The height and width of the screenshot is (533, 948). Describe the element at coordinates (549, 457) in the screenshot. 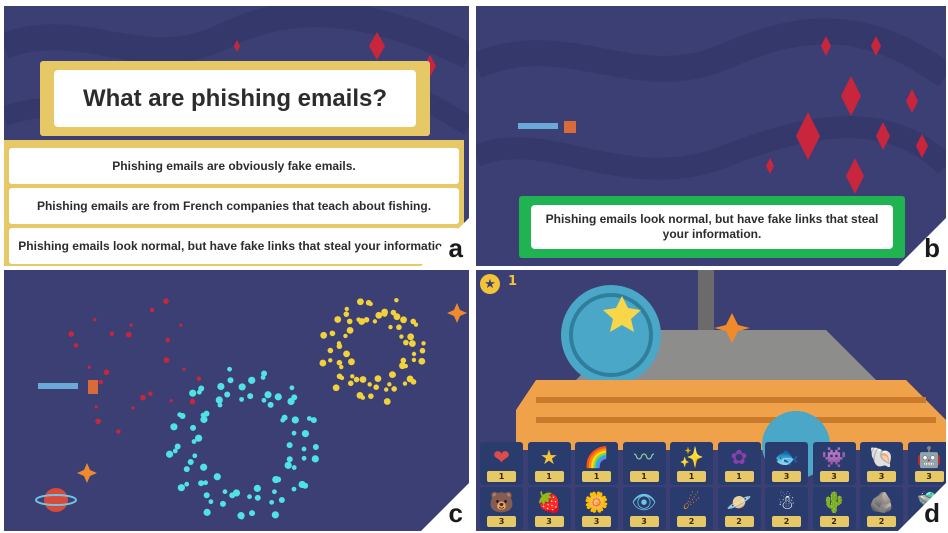

I see `star-icon: ★` at that location.